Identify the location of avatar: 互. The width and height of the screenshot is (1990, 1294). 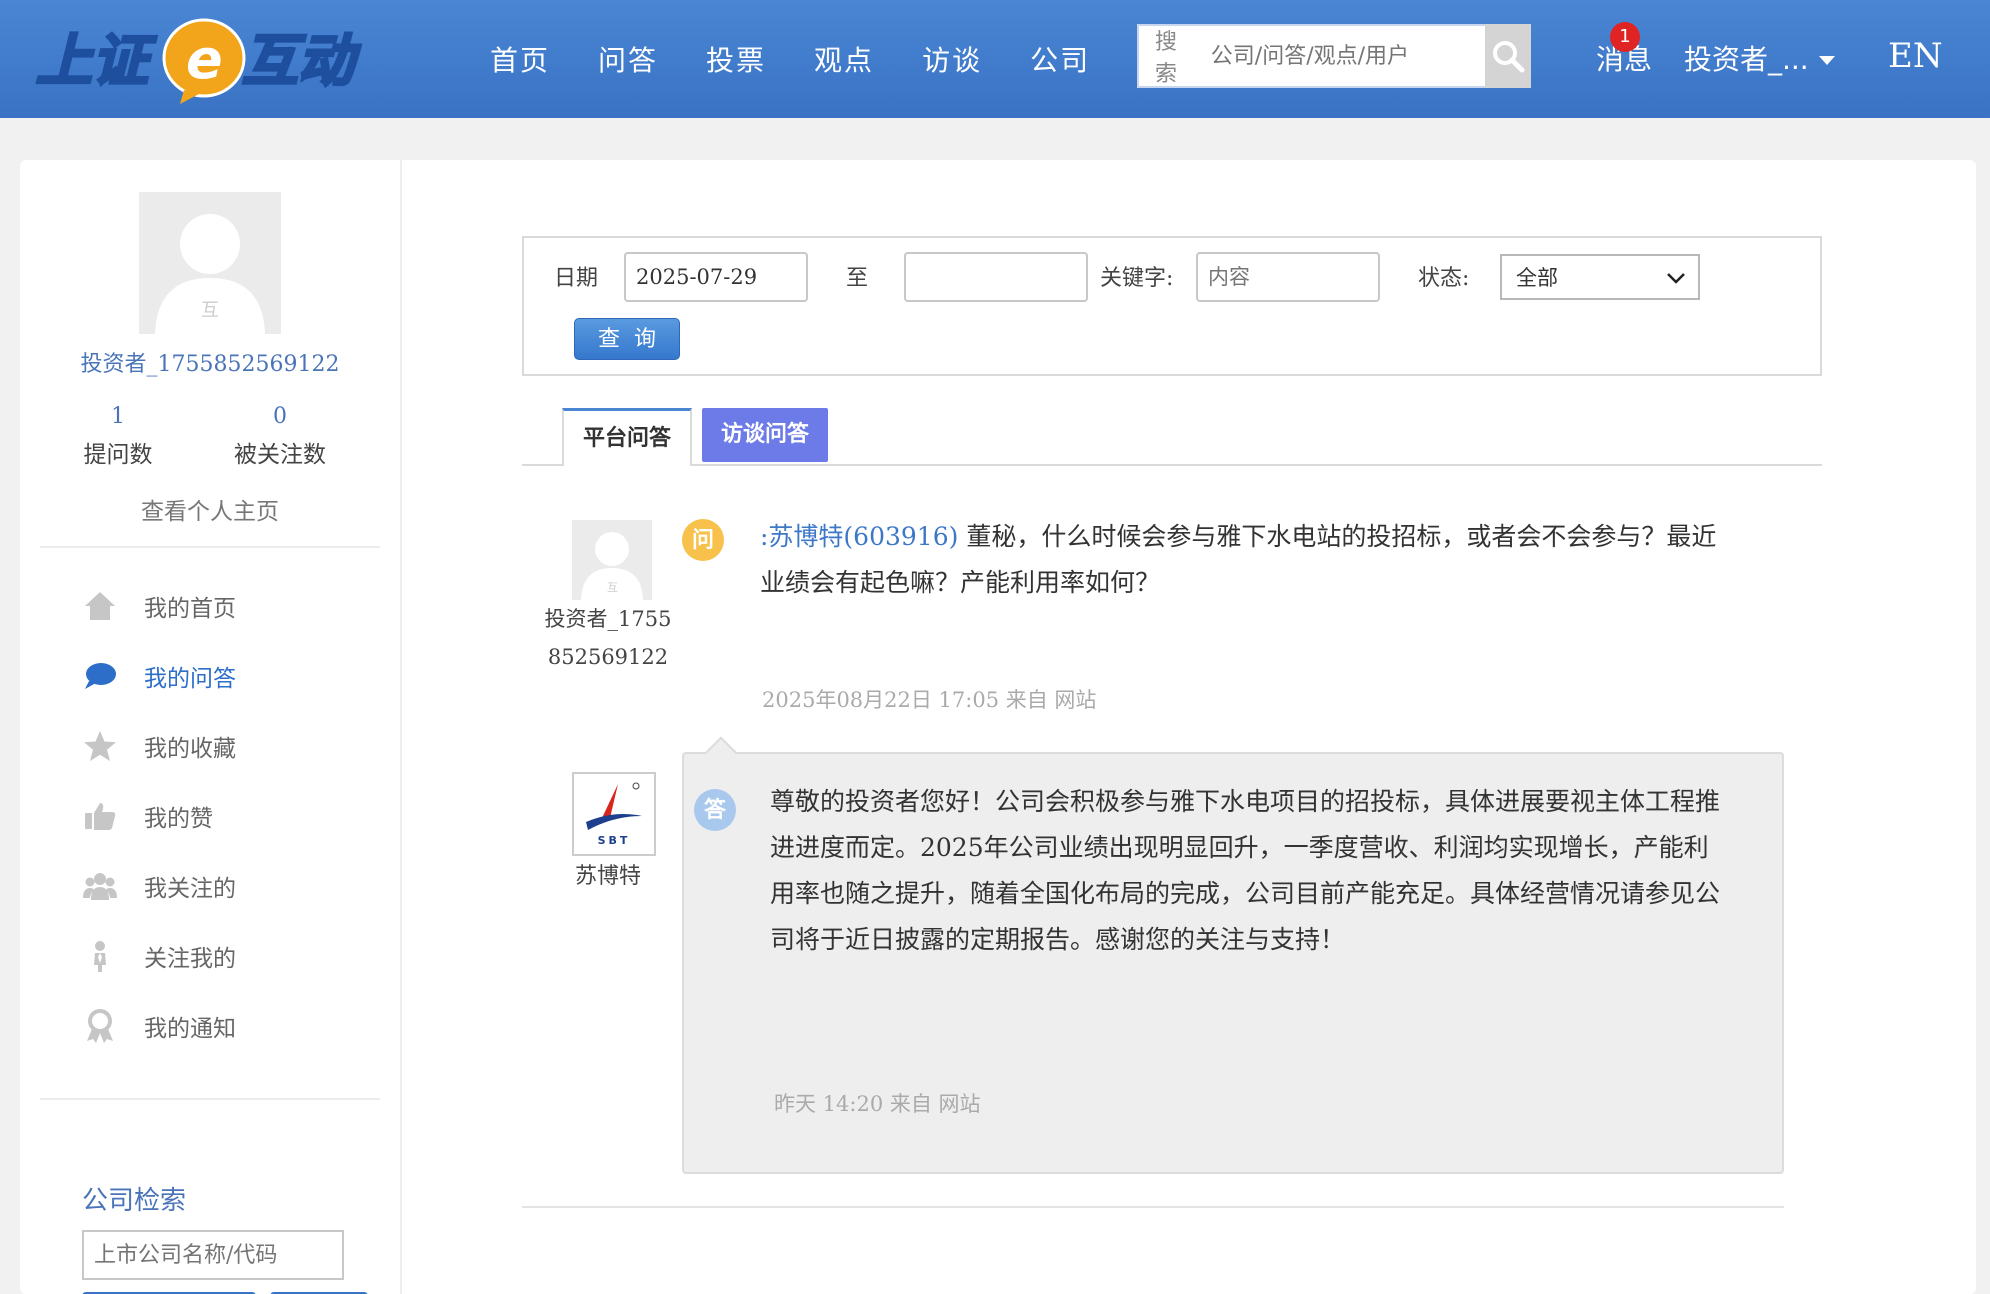
(210, 263).